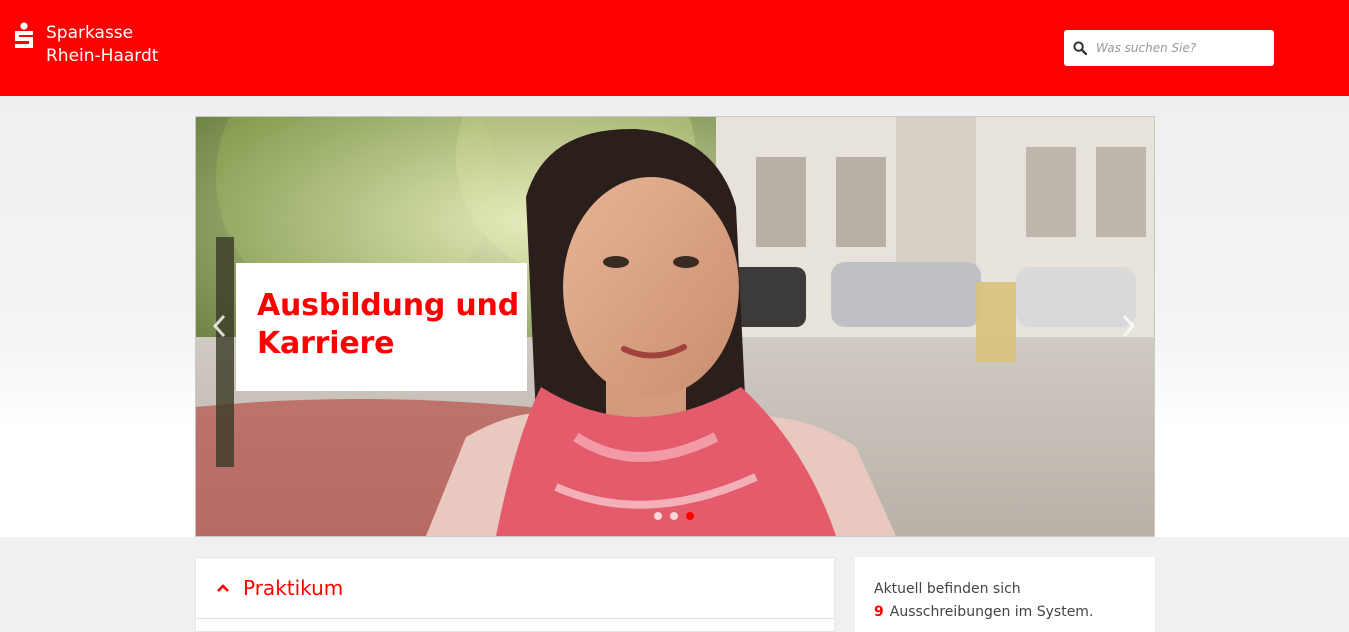  I want to click on info-line-1: Aktuell befinden sich, so click(947, 589).